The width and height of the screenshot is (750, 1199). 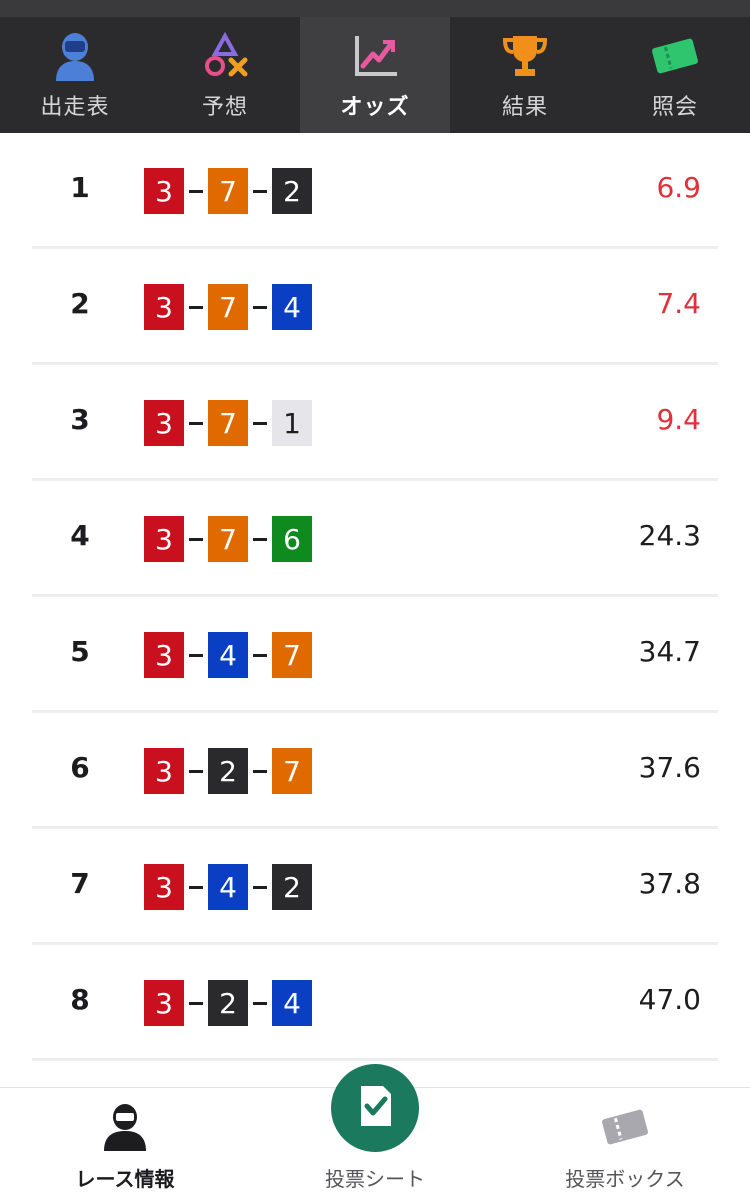 I want to click on trifecta-combination: 371, so click(x=228, y=423).